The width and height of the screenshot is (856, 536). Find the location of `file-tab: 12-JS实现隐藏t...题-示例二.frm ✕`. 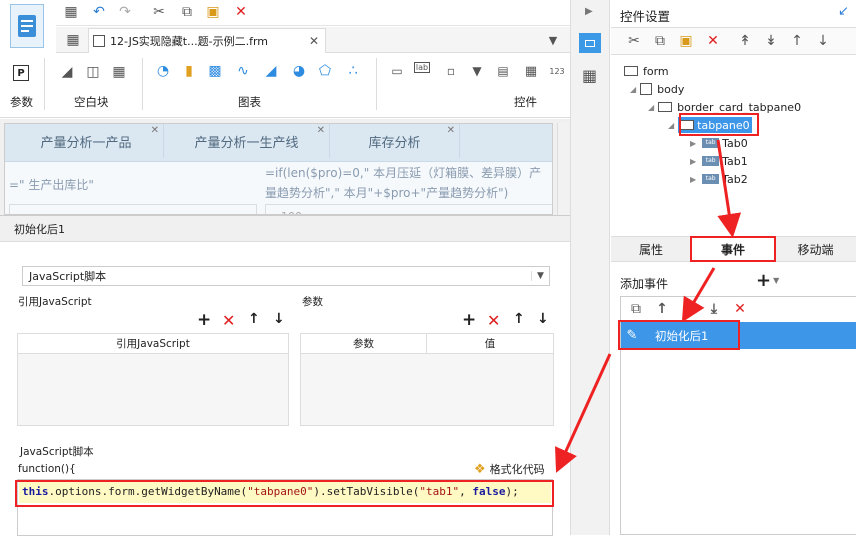

file-tab: 12-JS实现隐藏t...题-示例二.frm ✕ is located at coordinates (207, 40).